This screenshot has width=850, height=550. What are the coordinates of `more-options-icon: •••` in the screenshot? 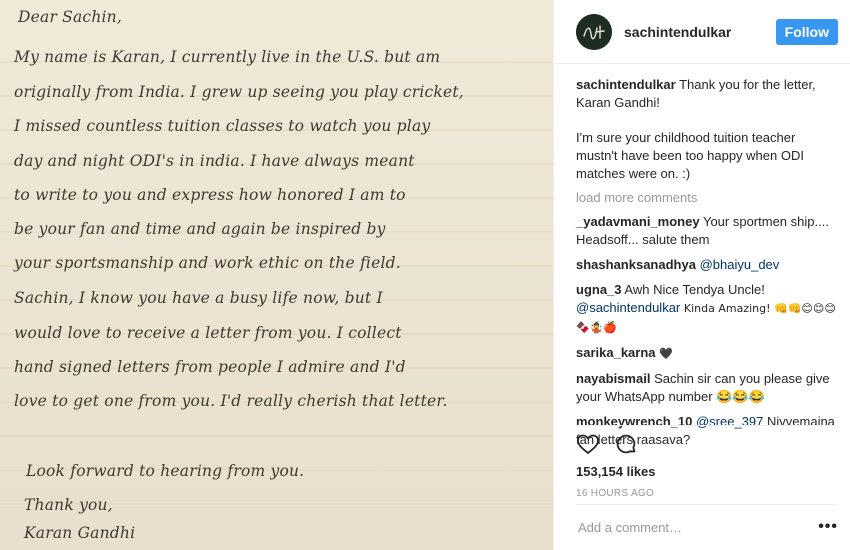 It's located at (828, 527).